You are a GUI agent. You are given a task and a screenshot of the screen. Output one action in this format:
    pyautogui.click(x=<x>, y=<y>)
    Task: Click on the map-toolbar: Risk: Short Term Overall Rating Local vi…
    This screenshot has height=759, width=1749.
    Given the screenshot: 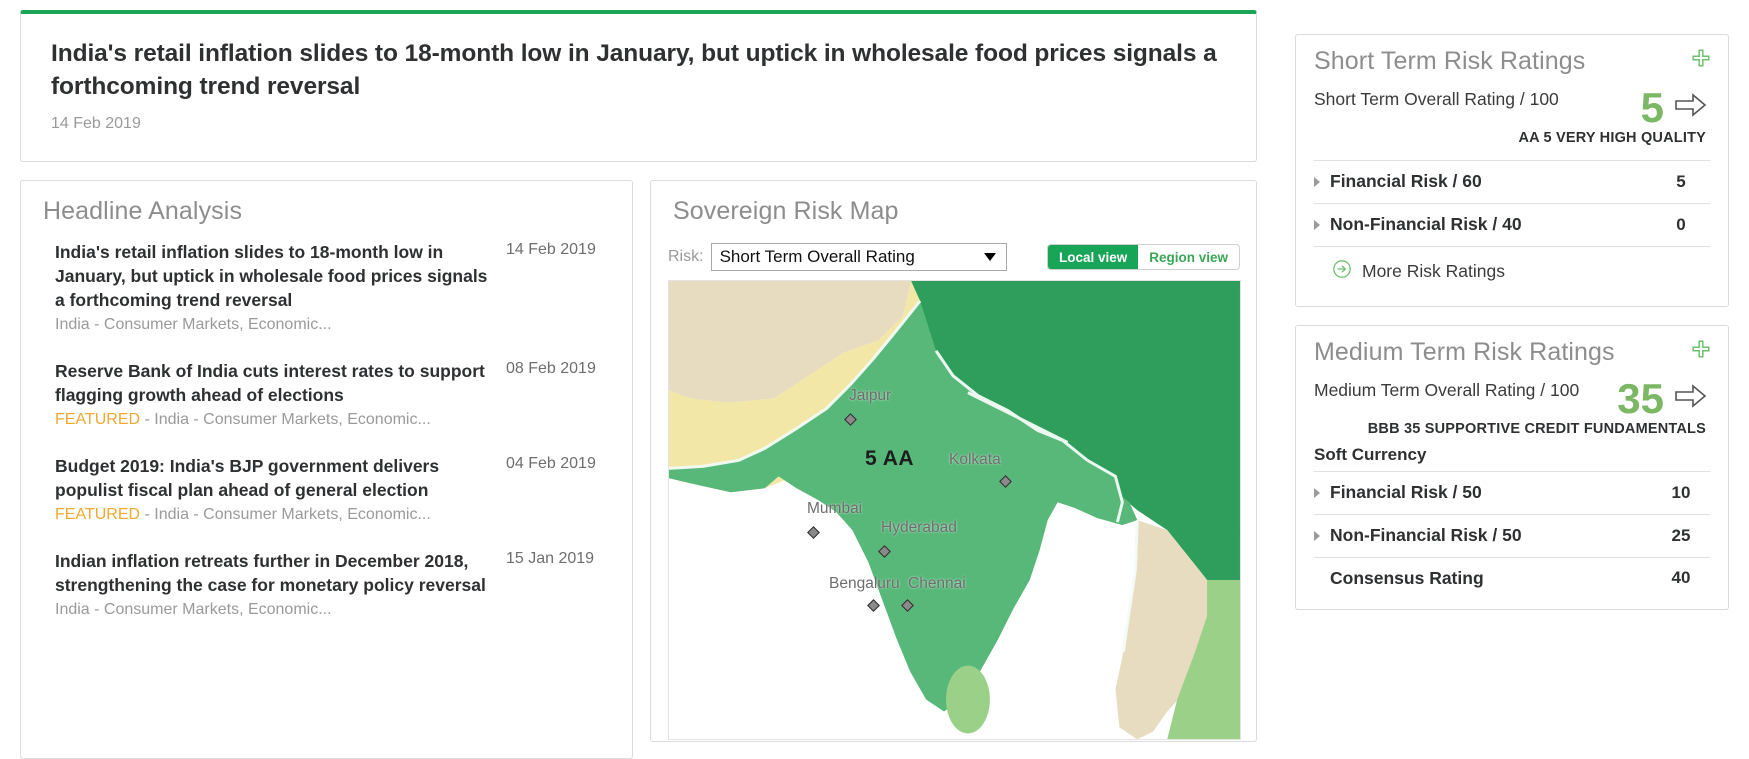 What is the action you would take?
    pyautogui.click(x=953, y=257)
    